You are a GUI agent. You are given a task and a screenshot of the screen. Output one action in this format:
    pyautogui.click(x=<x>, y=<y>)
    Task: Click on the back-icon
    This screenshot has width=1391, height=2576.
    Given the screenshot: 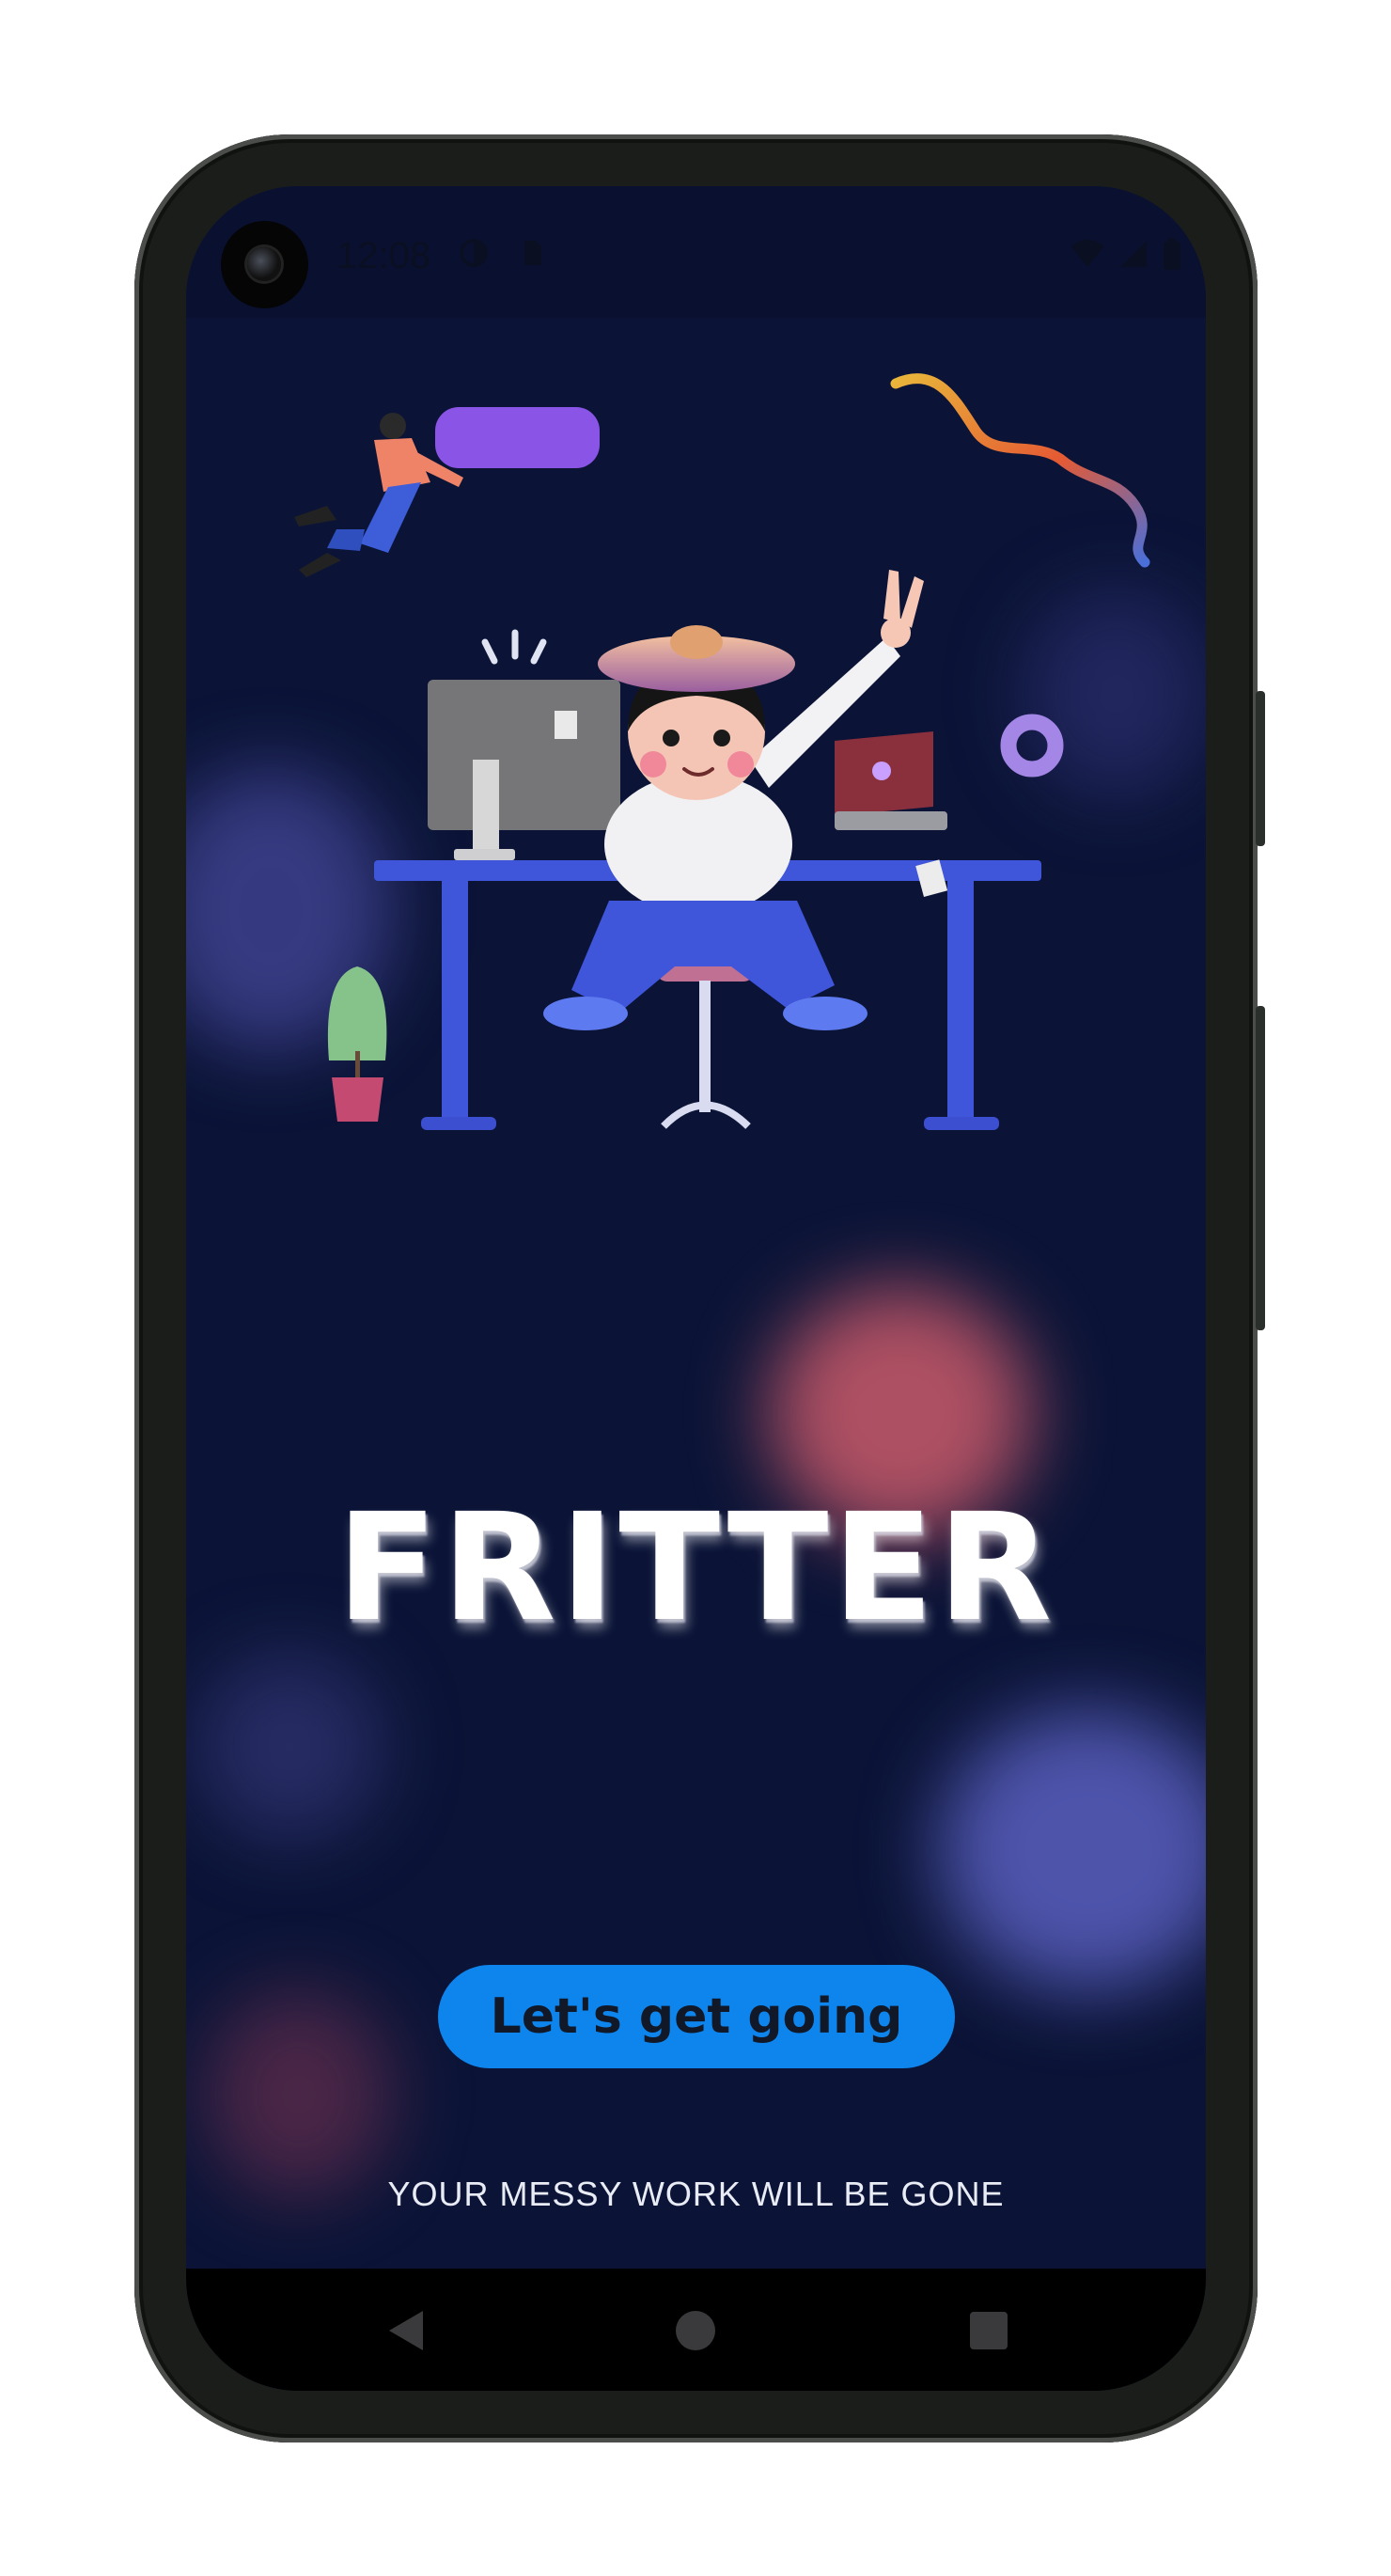 What is the action you would take?
    pyautogui.click(x=406, y=2330)
    